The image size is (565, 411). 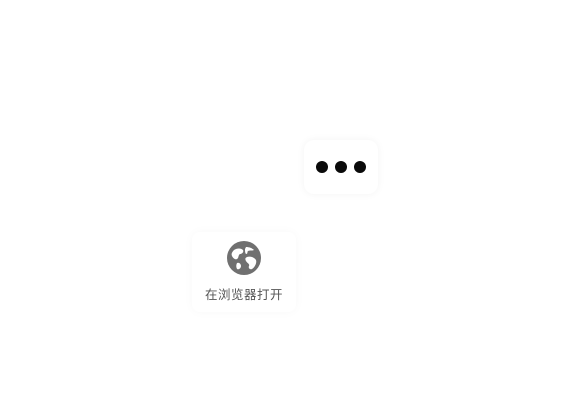 What do you see at coordinates (244, 258) in the screenshot?
I see `globe-icon` at bounding box center [244, 258].